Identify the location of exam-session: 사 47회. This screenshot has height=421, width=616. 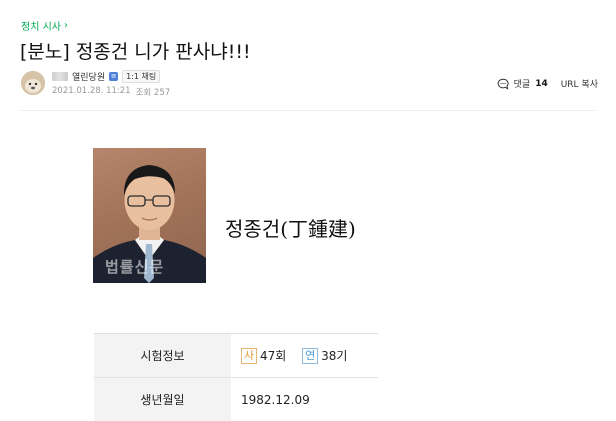
(263, 356).